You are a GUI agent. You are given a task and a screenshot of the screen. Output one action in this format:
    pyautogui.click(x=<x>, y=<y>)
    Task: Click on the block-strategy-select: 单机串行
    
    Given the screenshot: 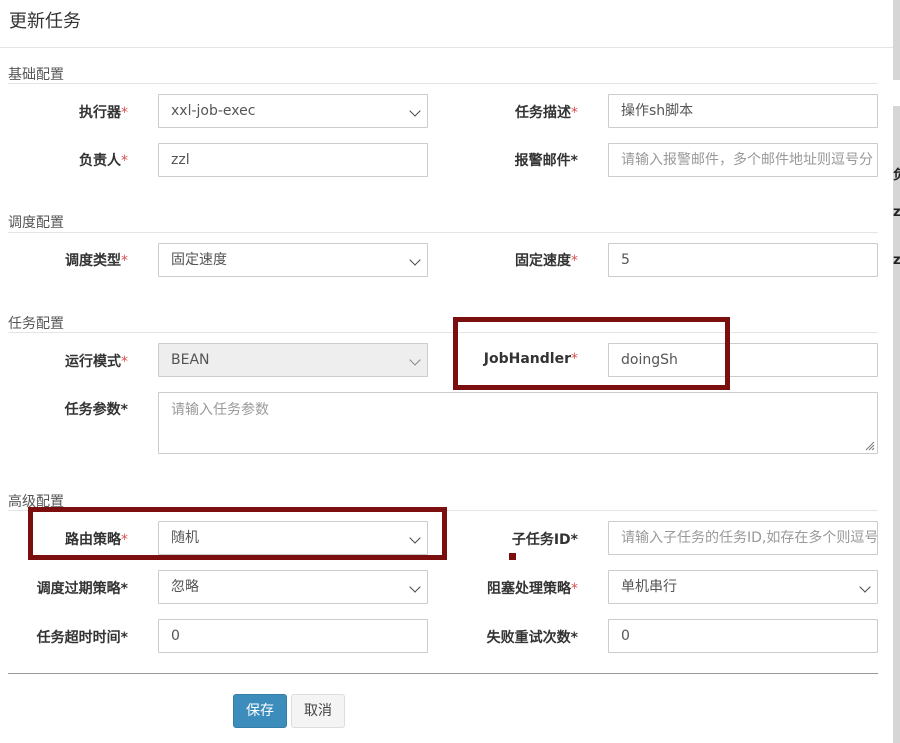 What is the action you would take?
    pyautogui.click(x=743, y=587)
    